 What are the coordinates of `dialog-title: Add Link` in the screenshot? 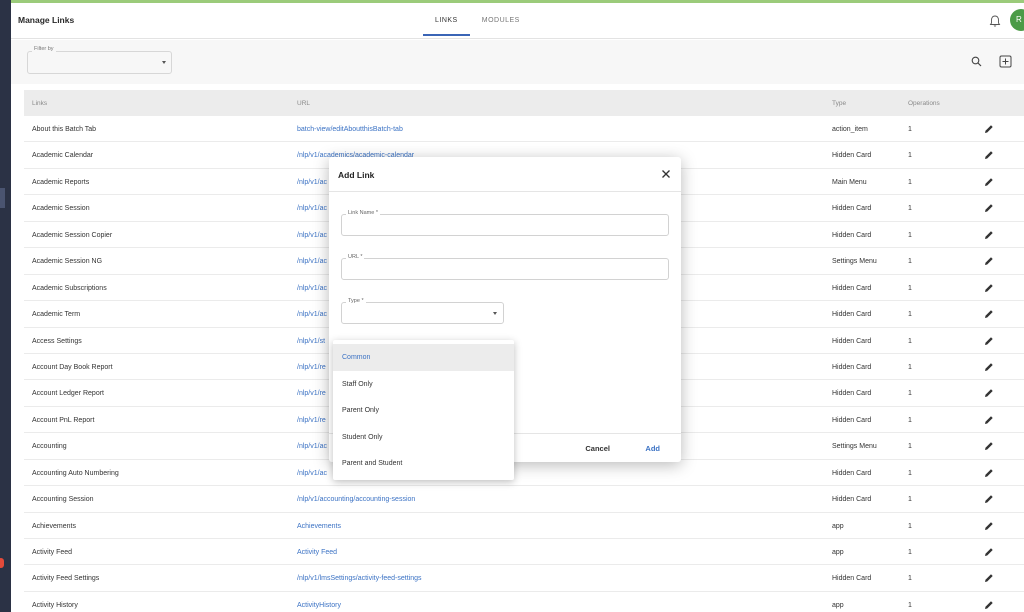 It's located at (356, 175).